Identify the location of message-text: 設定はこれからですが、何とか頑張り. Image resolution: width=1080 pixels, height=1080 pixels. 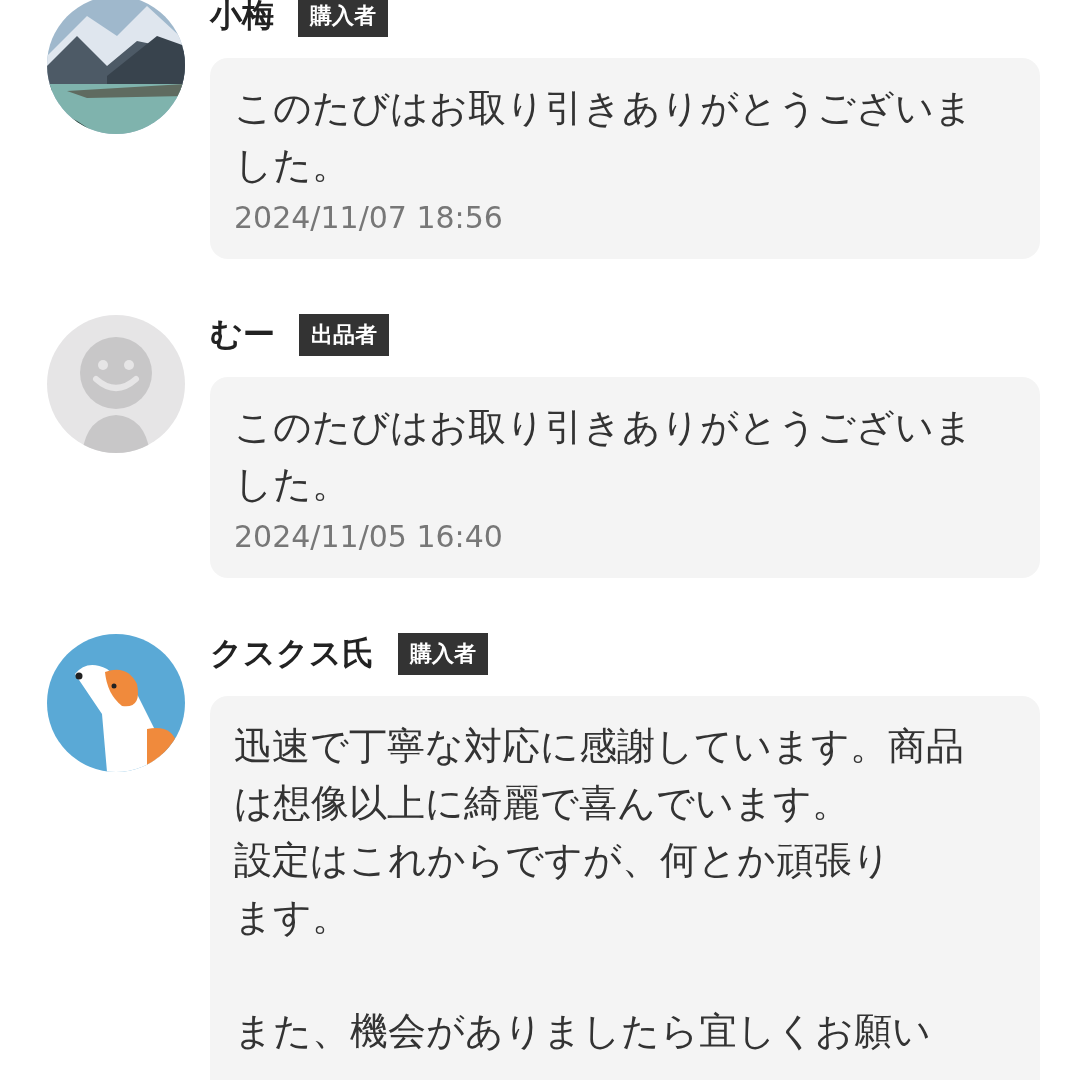
(563, 860).